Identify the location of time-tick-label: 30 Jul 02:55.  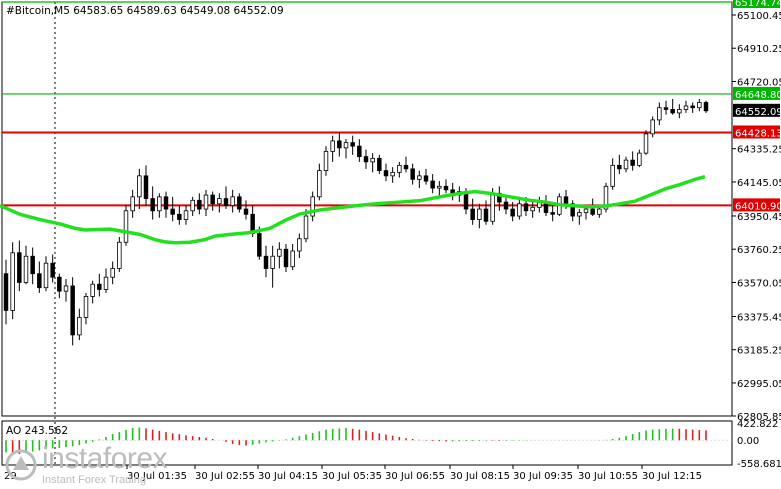
(225, 476).